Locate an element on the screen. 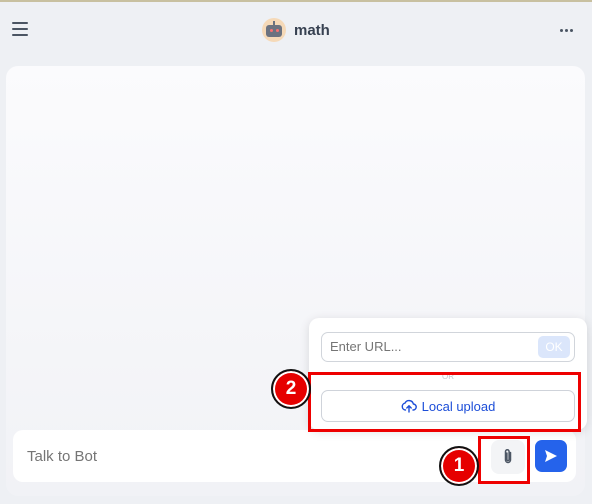 Image resolution: width=592 pixels, height=504 pixels. message-input is located at coordinates (227, 456).